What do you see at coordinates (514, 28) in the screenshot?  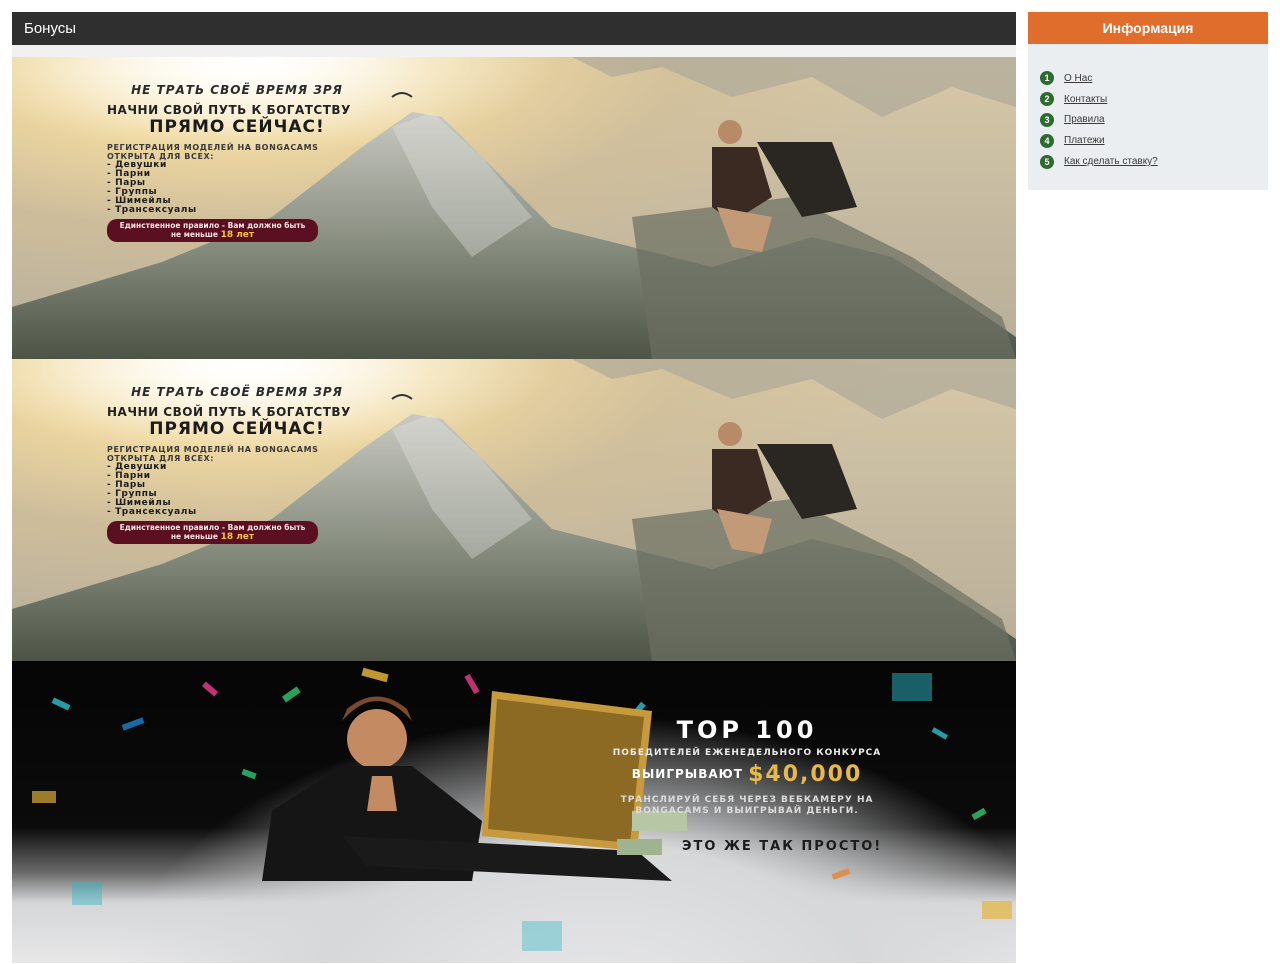 I see `section-header: Бонусы` at bounding box center [514, 28].